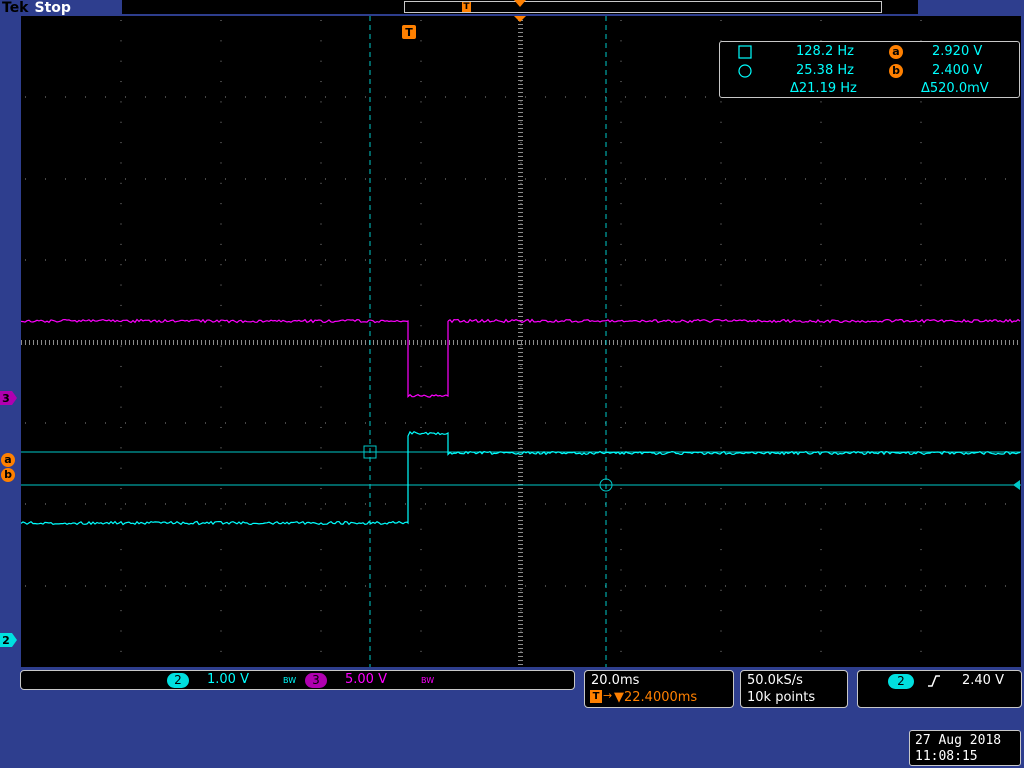  I want to click on cursor-b-value: 2.400 V, so click(957, 70).